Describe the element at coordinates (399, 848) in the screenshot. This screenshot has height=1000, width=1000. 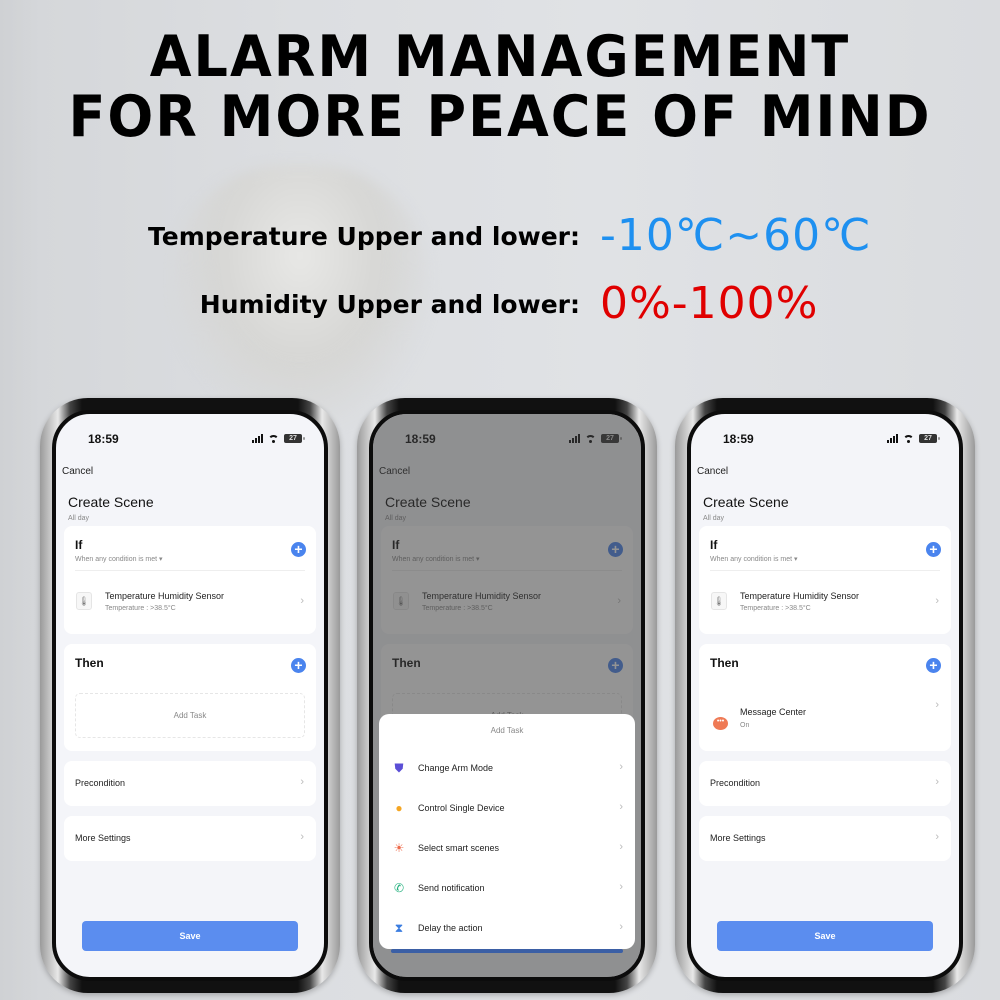
I see `sunrise-icon: ☀` at that location.